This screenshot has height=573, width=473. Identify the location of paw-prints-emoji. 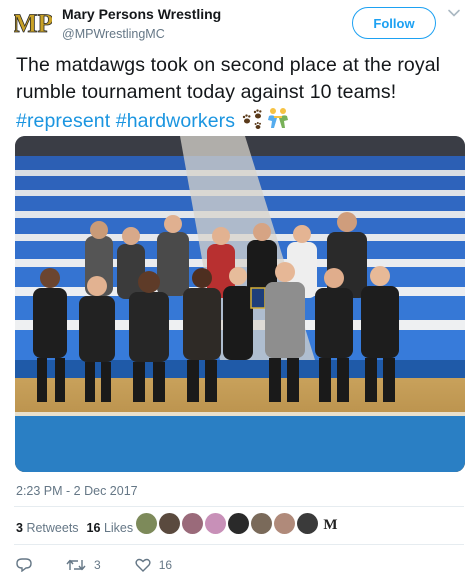
(253, 123).